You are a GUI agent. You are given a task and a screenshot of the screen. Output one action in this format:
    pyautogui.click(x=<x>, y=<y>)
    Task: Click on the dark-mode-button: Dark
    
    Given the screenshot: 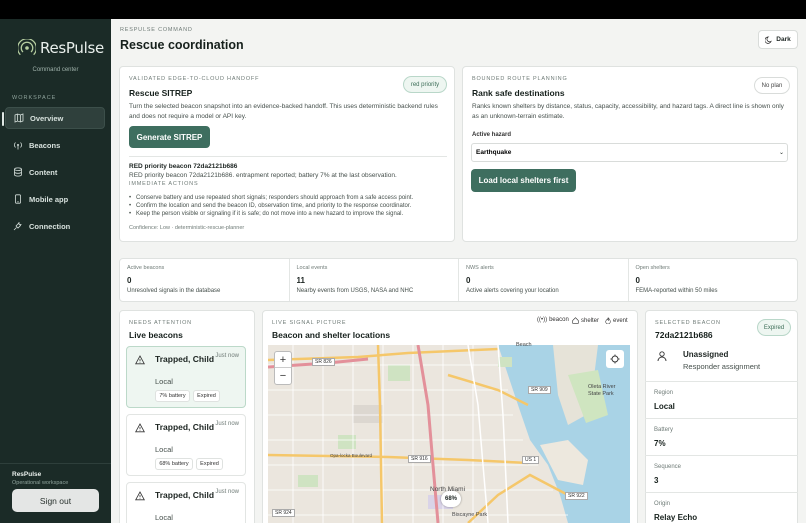 What is the action you would take?
    pyautogui.click(x=778, y=39)
    